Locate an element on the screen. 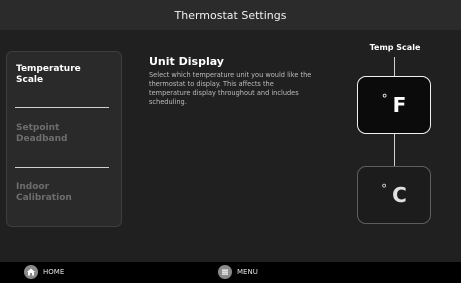  unit-letter: F is located at coordinates (399, 105).